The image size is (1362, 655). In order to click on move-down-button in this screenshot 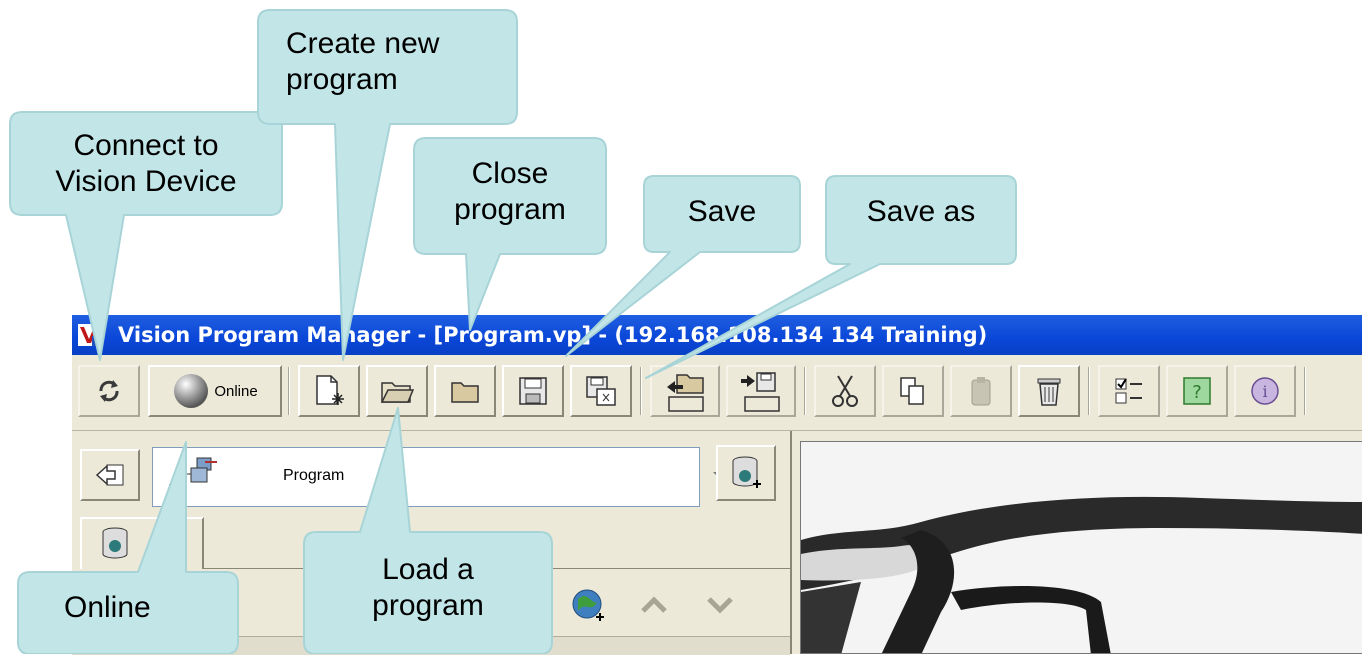, I will do `click(720, 605)`.